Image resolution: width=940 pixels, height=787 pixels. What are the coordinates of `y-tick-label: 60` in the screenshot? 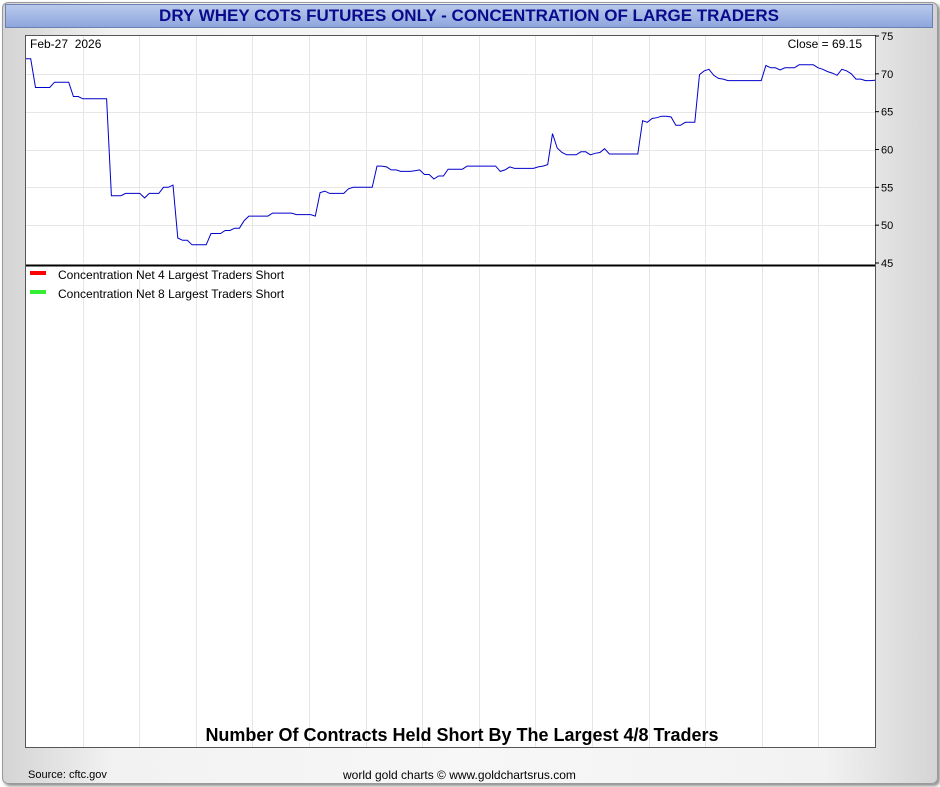 It's located at (887, 151).